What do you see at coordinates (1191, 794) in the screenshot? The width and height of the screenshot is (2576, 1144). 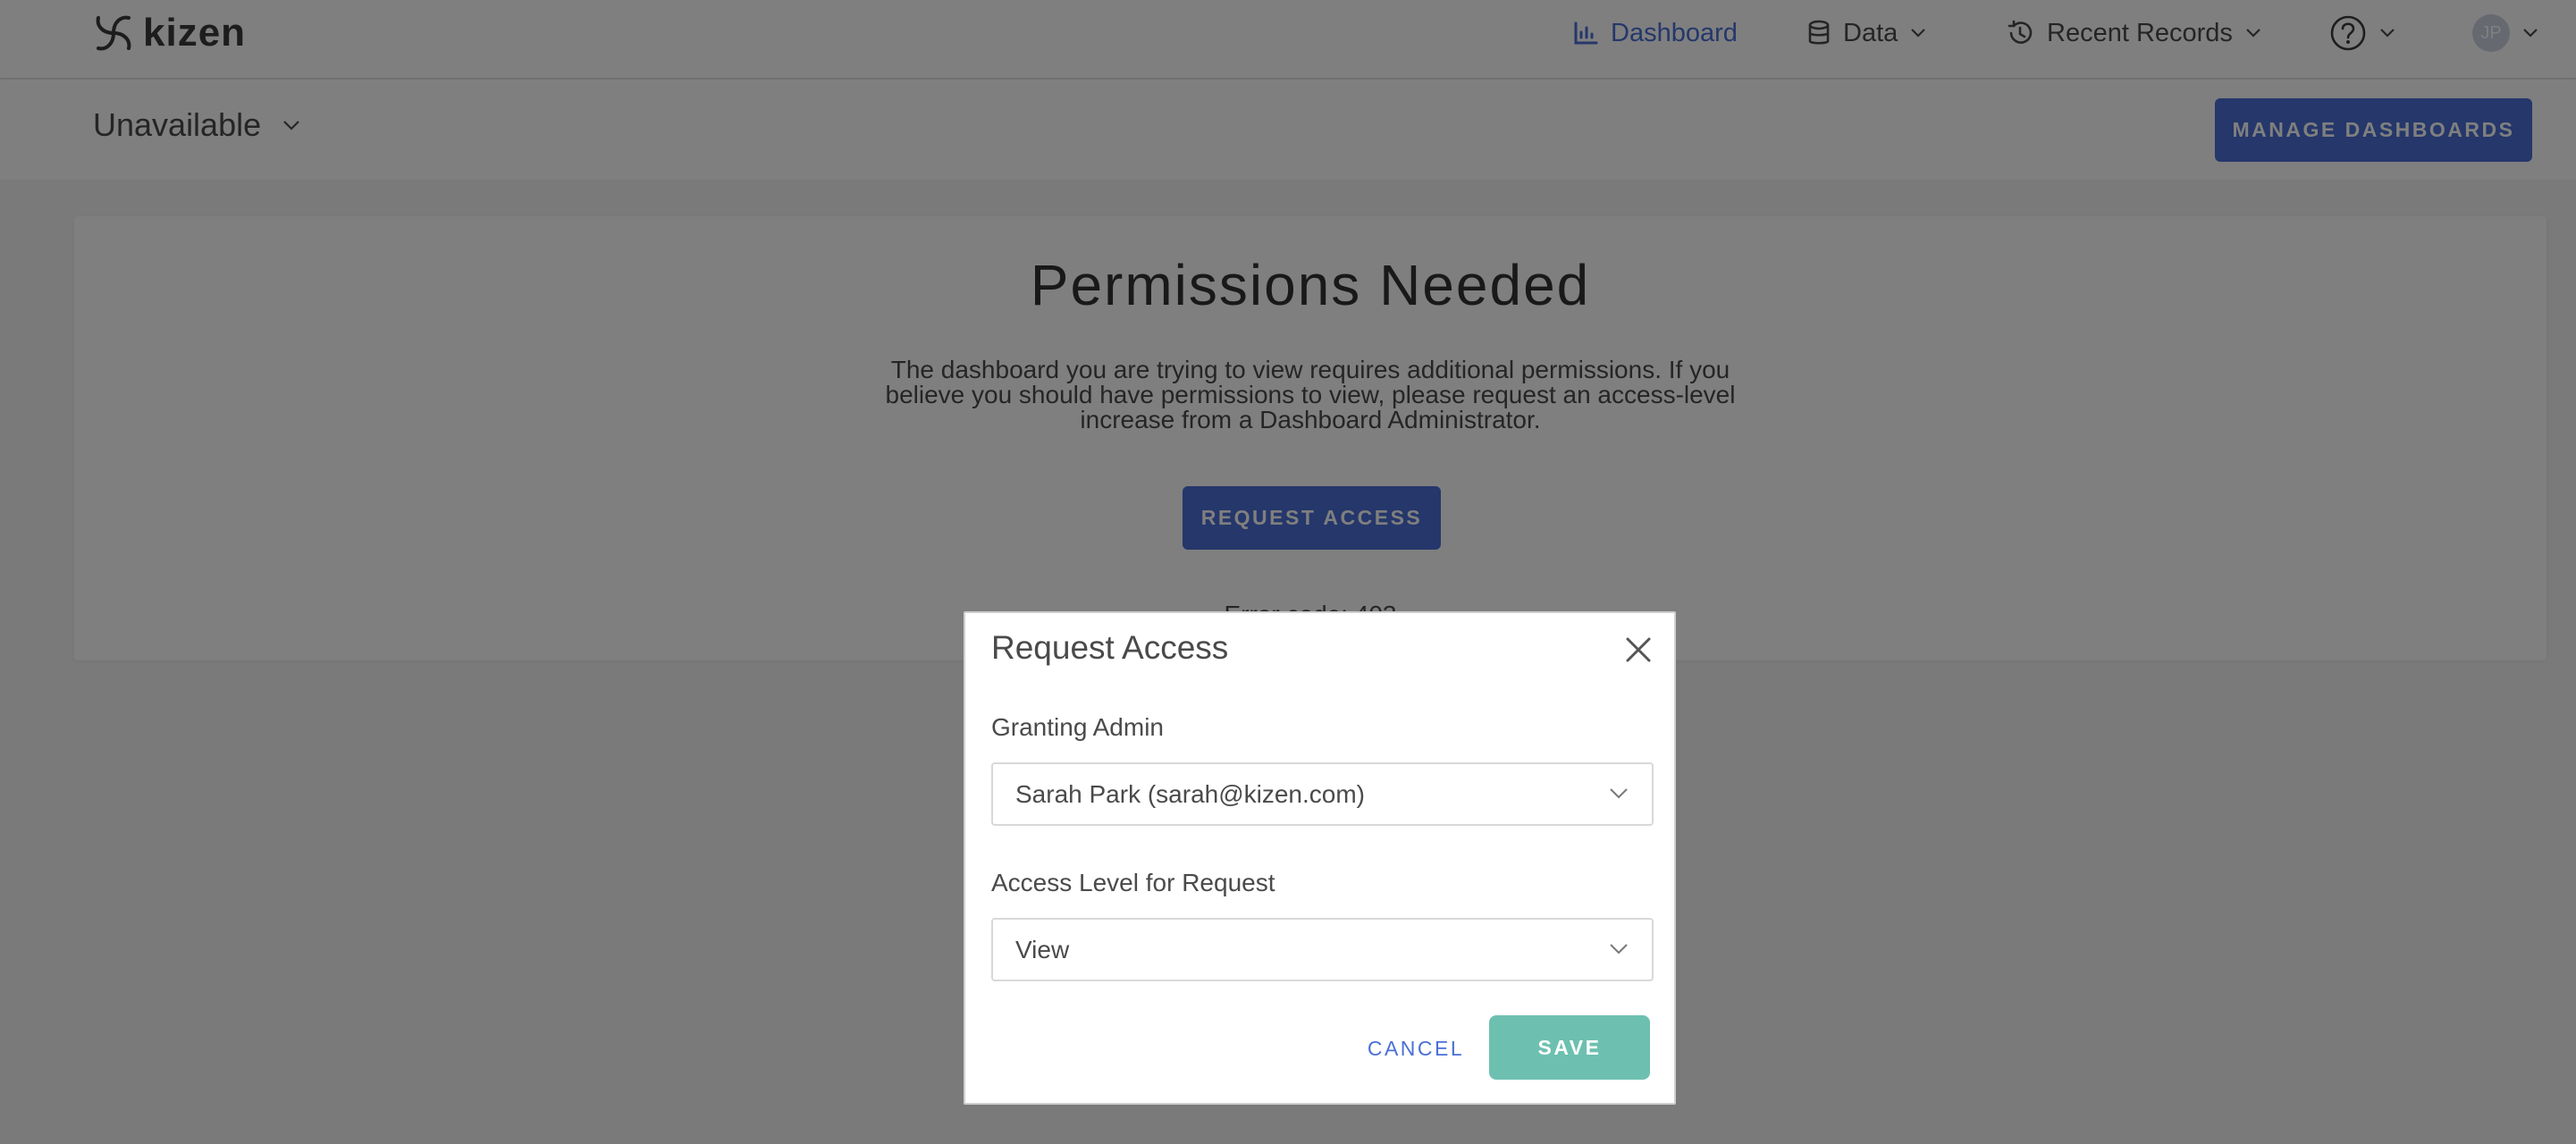 I see `granting-admin-value: Sarah Park (sarah@kizen.com)` at bounding box center [1191, 794].